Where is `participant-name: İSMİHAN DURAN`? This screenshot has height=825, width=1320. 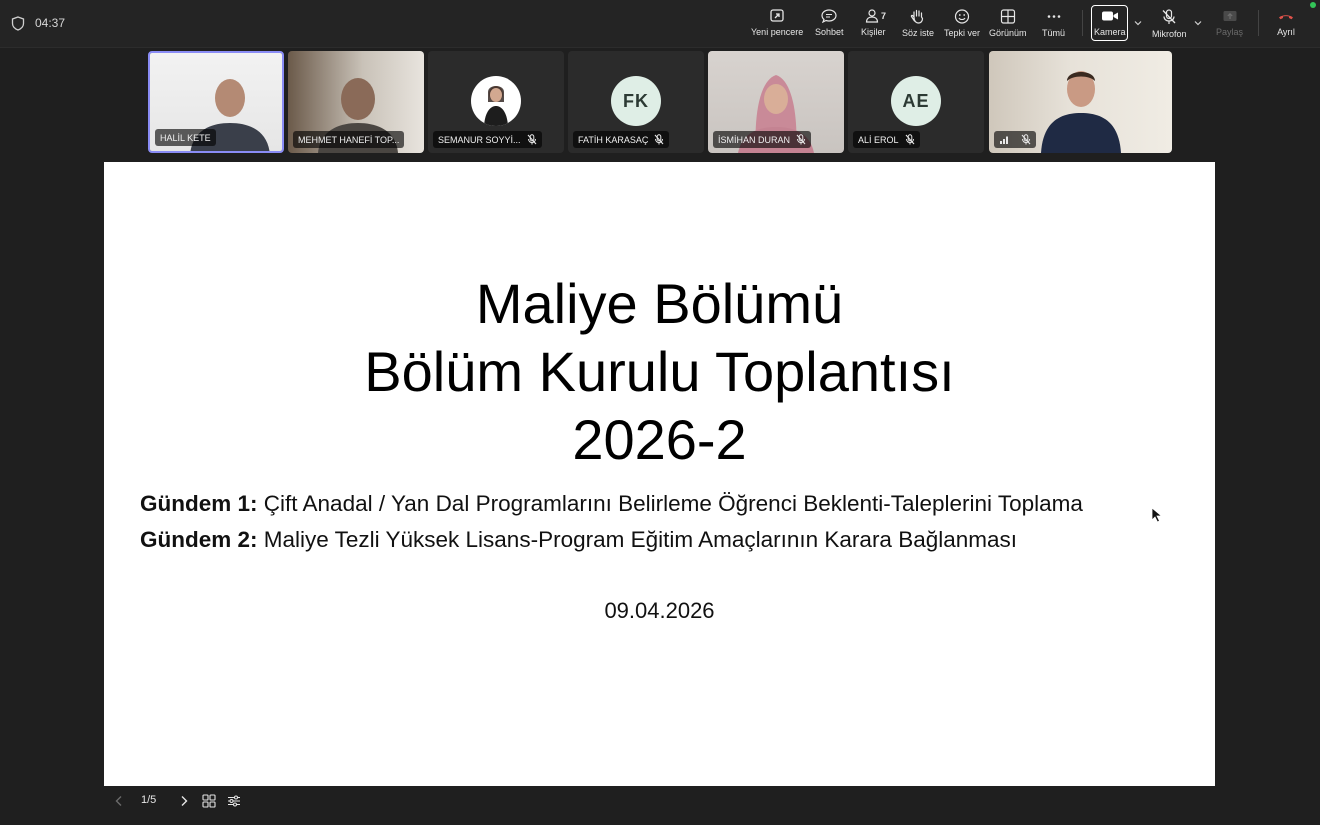
participant-name: İSMİHAN DURAN is located at coordinates (754, 139).